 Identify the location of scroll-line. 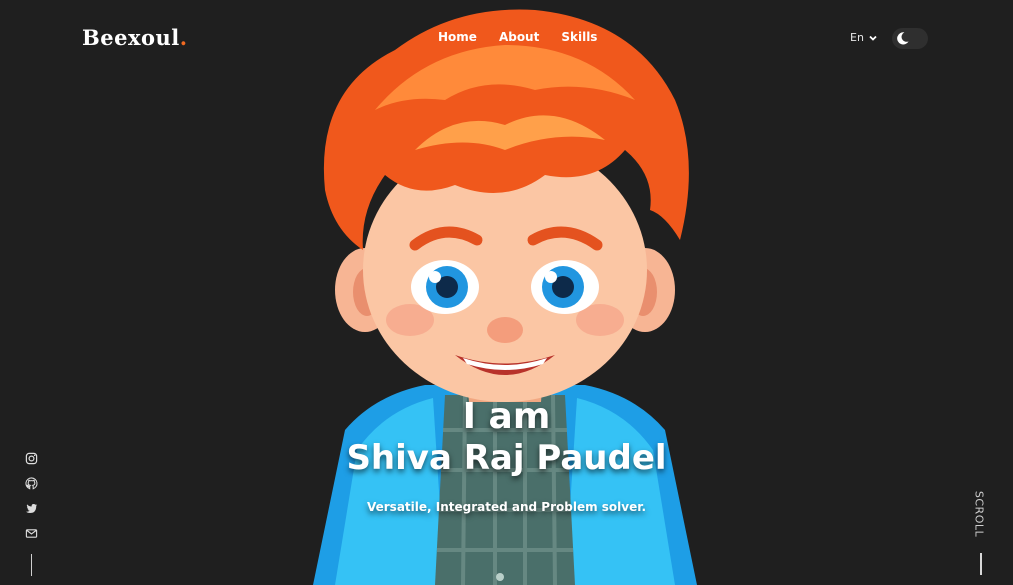
(981, 564).